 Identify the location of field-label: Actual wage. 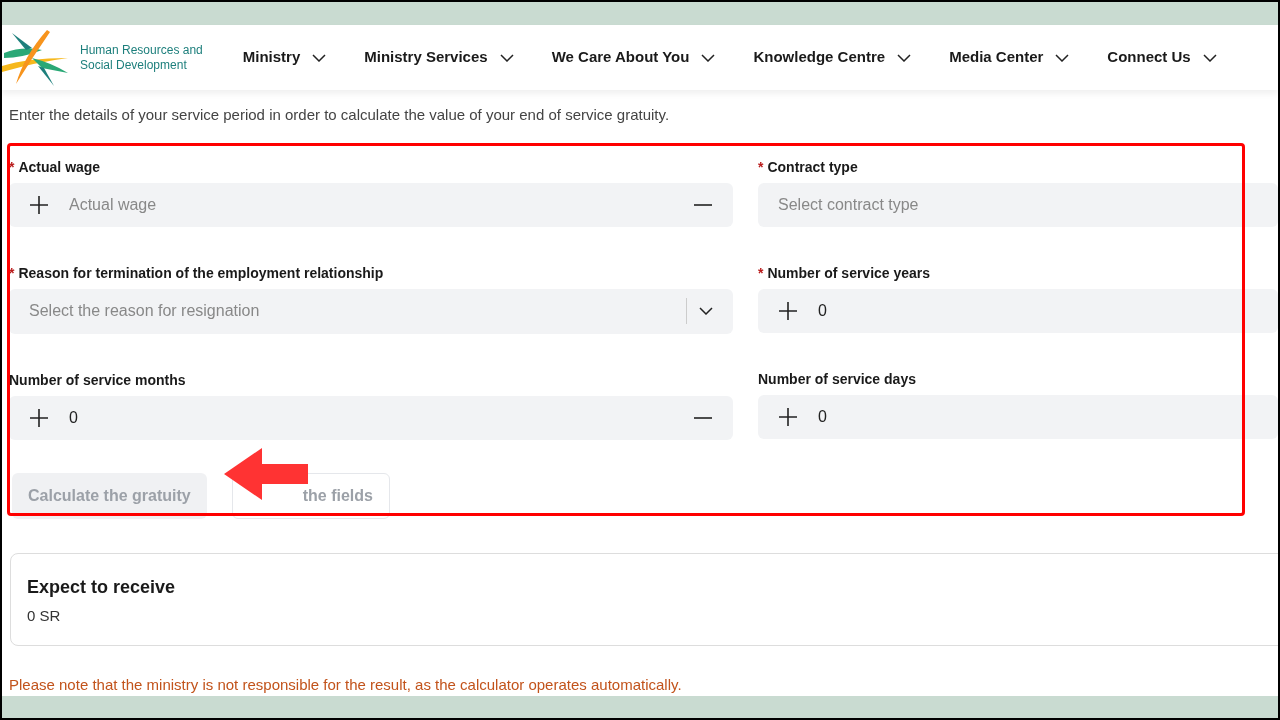
(59, 167).